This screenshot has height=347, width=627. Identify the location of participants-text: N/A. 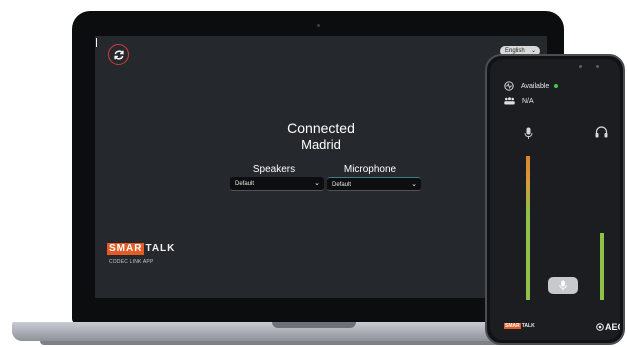
(528, 101).